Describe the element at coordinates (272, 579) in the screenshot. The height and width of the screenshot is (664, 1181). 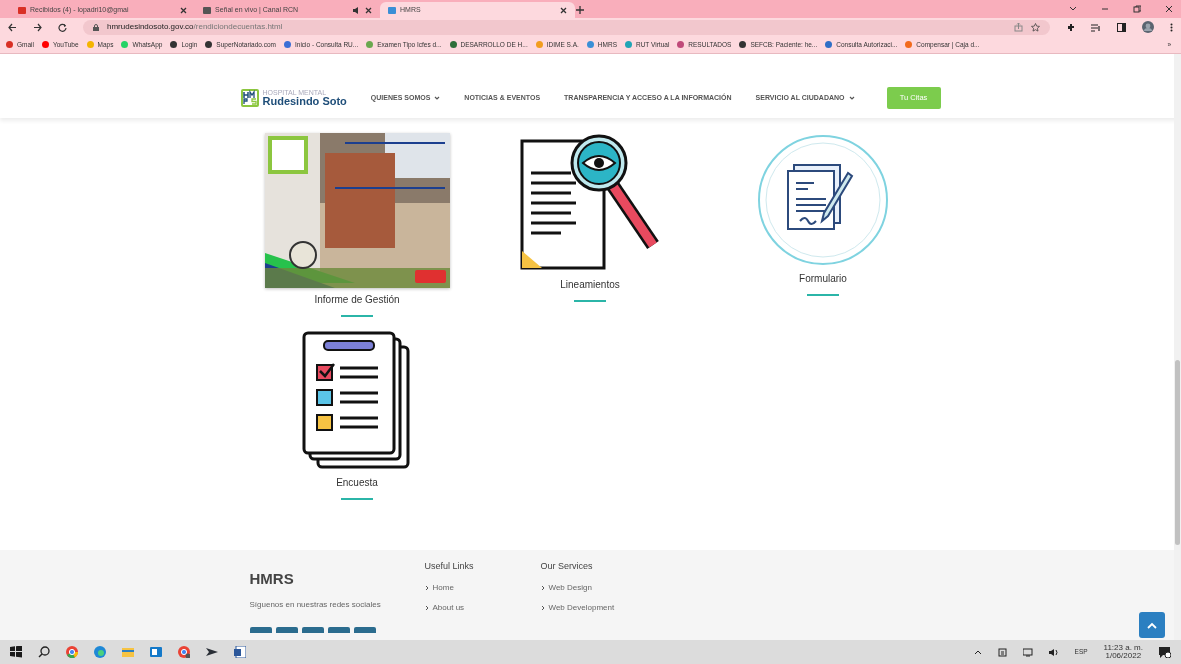
I see `footer-brand: HMRS` at that location.